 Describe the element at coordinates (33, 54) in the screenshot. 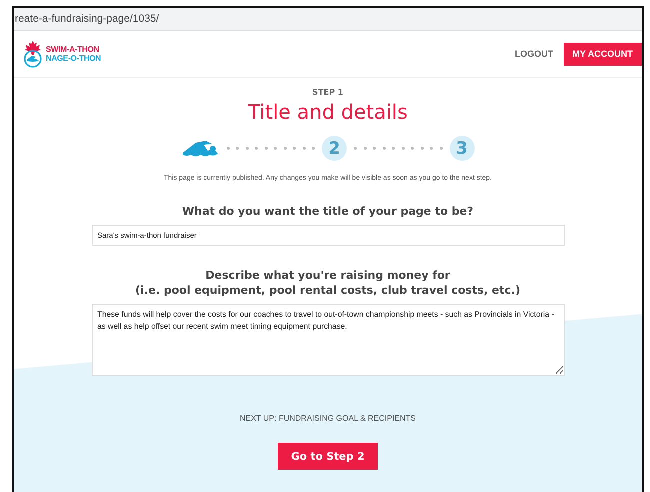

I see `logo-icon` at that location.